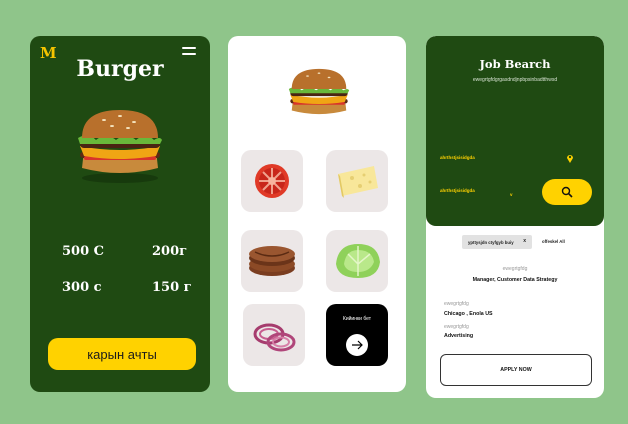 The height and width of the screenshot is (424, 628). Describe the element at coordinates (357, 345) in the screenshot. I see `arrow-right-icon` at that location.